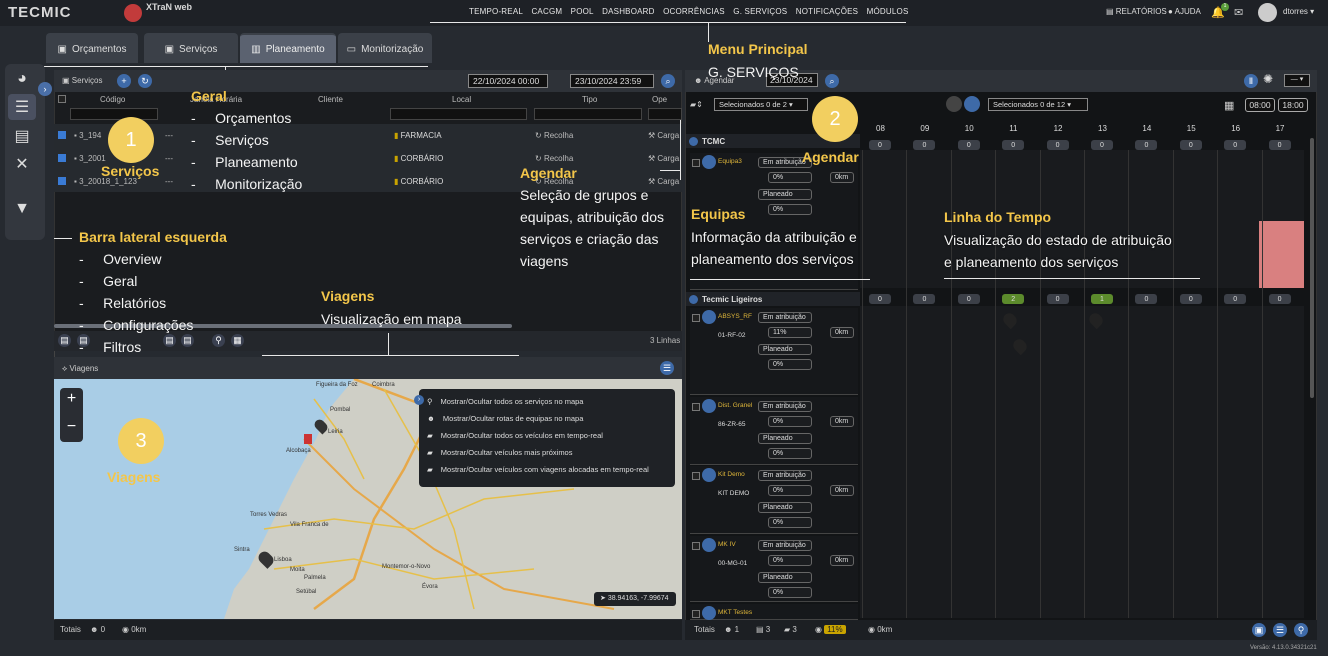 This screenshot has width=1328, height=656. What do you see at coordinates (1301, 630) in the screenshot?
I see `map-icon: ⚲` at bounding box center [1301, 630].